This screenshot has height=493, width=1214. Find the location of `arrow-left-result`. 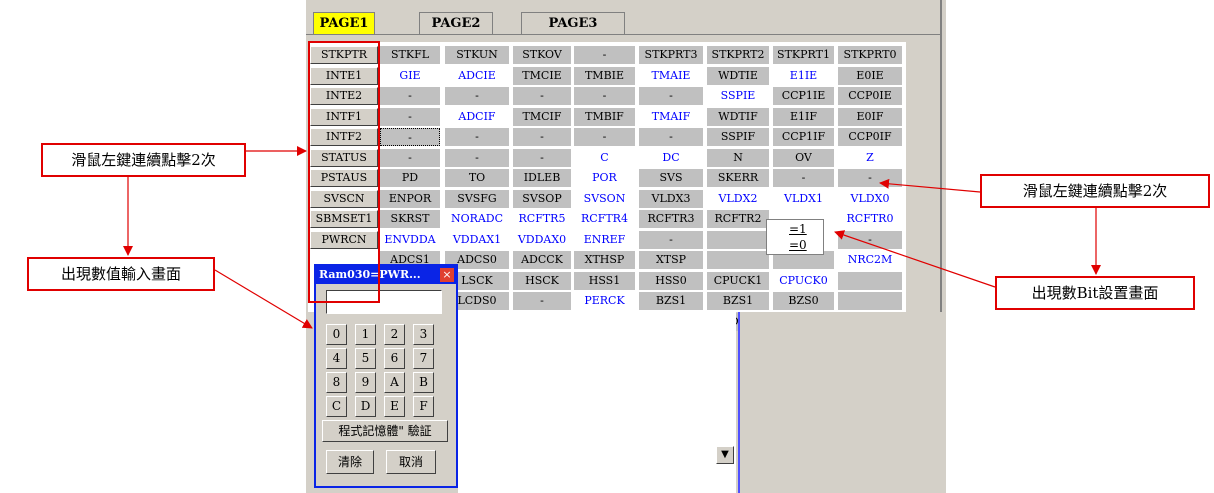

arrow-left-result is located at coordinates (263, 299).